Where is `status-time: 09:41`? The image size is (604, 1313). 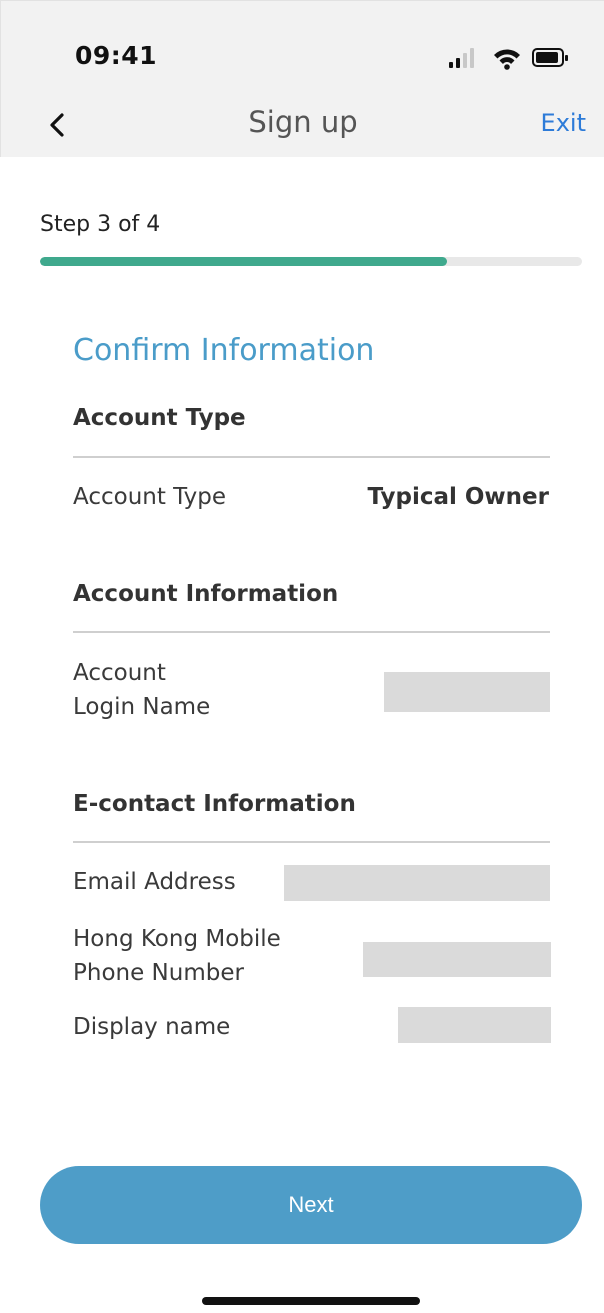 status-time: 09:41 is located at coordinates (116, 55).